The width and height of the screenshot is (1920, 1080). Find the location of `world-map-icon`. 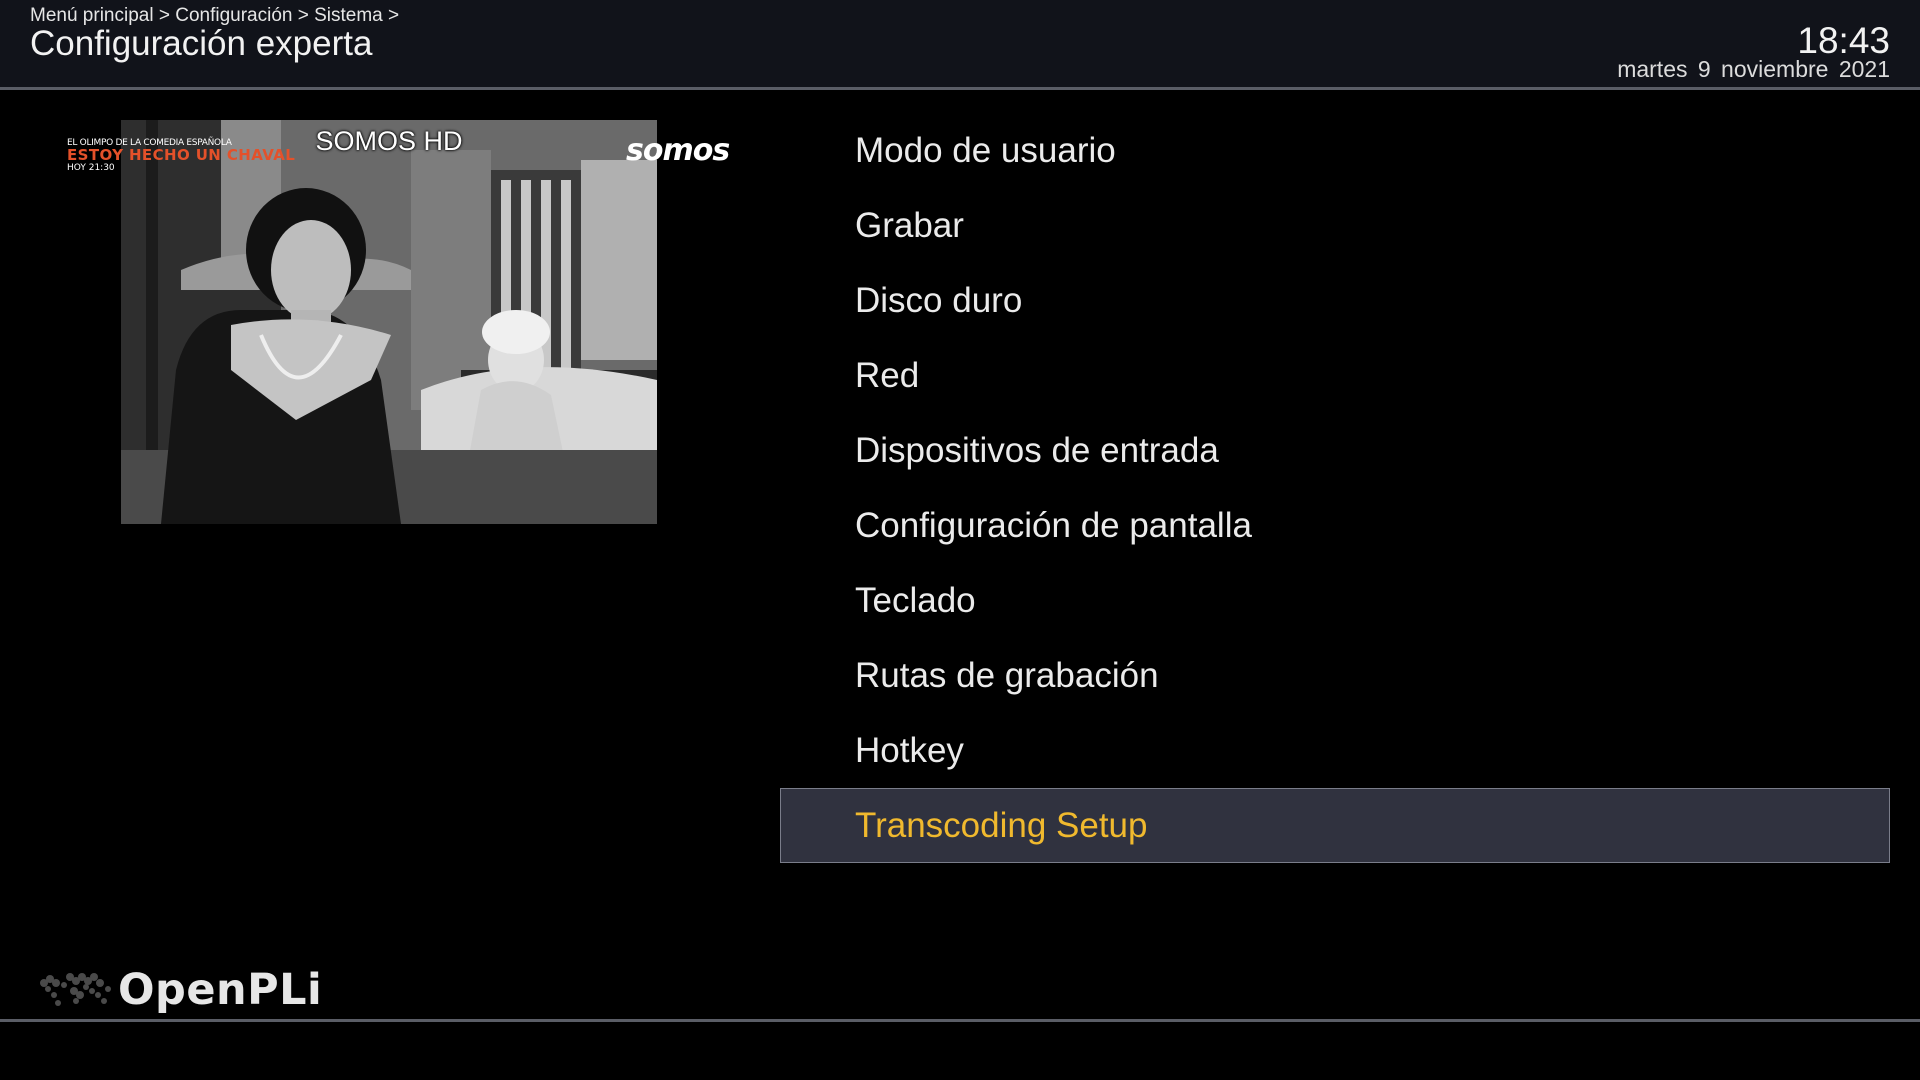

world-map-icon is located at coordinates (75, 989).